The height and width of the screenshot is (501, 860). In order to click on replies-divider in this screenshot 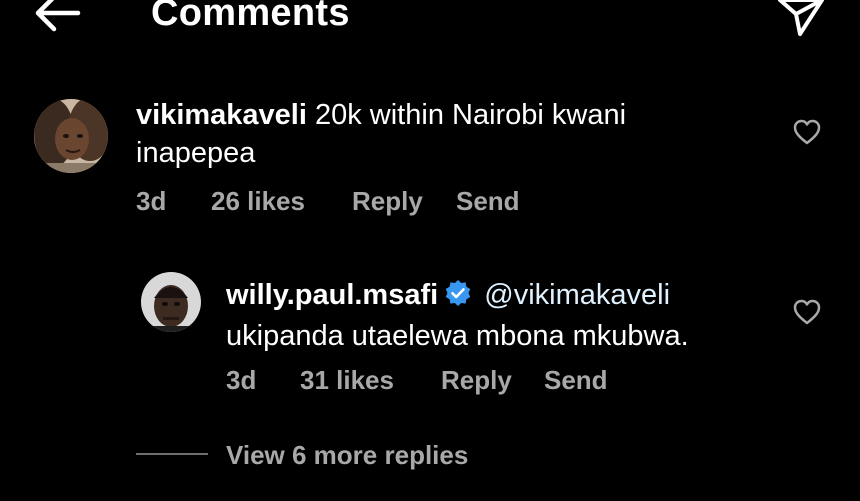, I will do `click(172, 454)`.